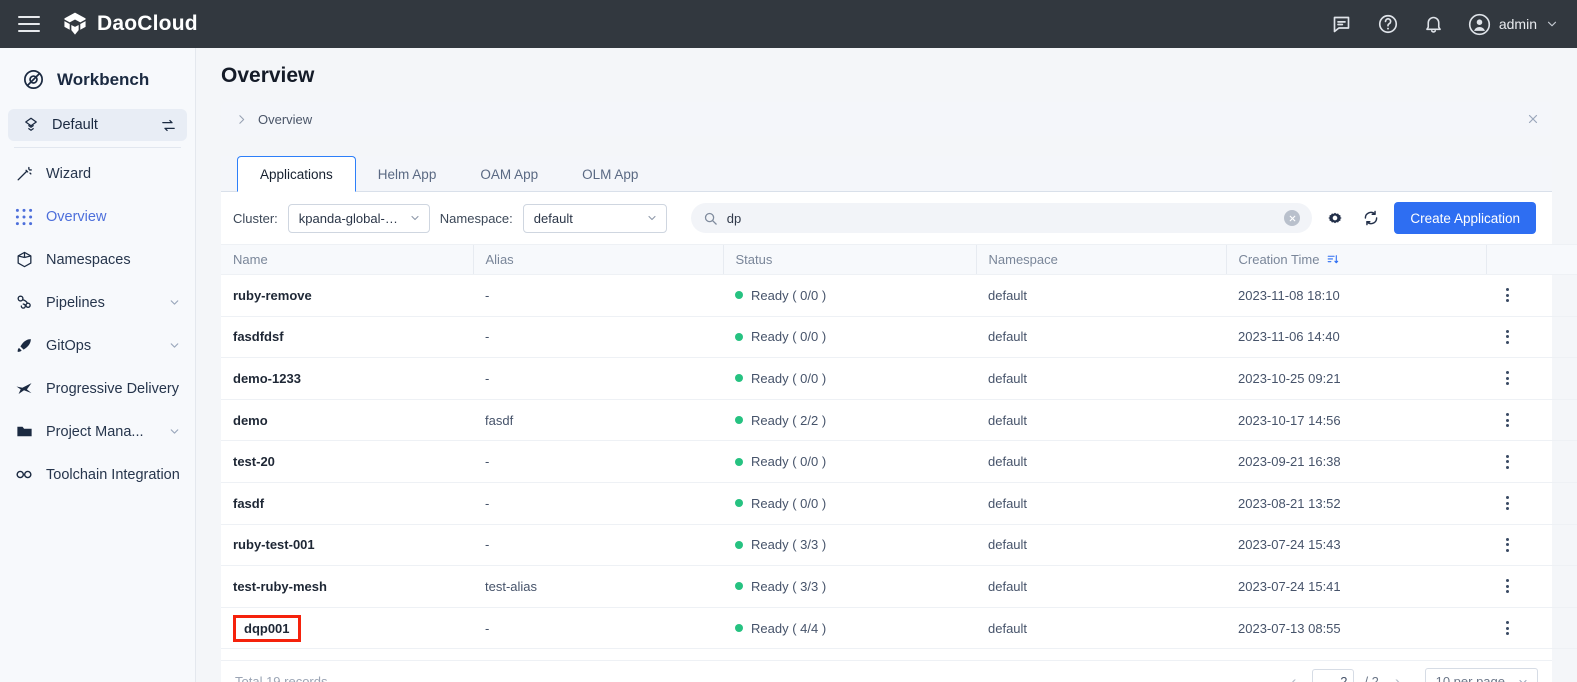 The width and height of the screenshot is (1577, 682). What do you see at coordinates (1481, 674) in the screenshot?
I see `per-page-select: 10 per page` at bounding box center [1481, 674].